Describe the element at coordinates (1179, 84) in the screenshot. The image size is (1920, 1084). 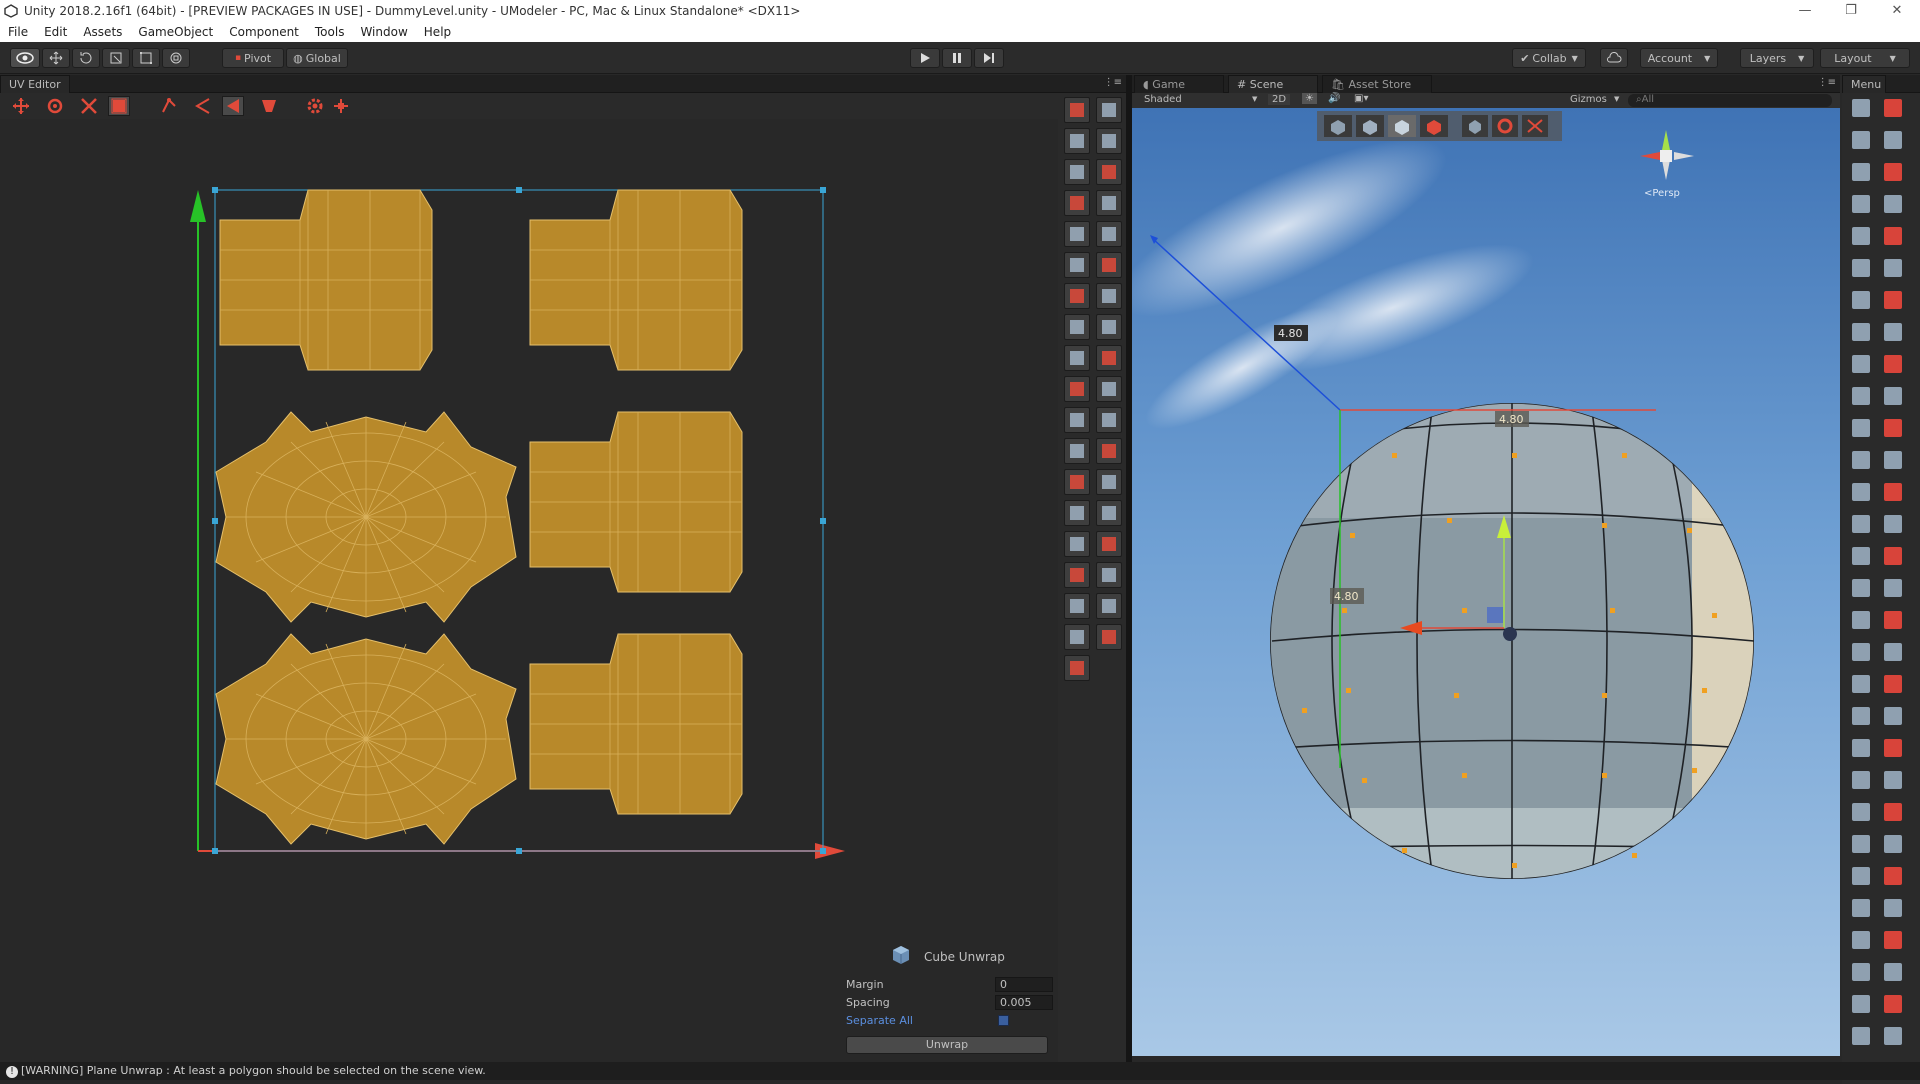
I see `tab-game: ◖ Game` at that location.